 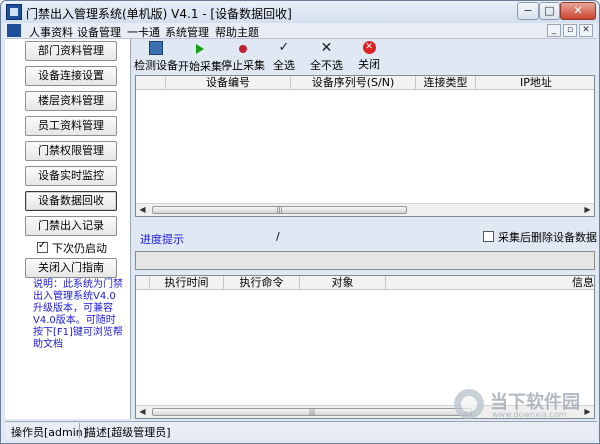 I want to click on close-panel-label: 关闭, so click(x=369, y=64).